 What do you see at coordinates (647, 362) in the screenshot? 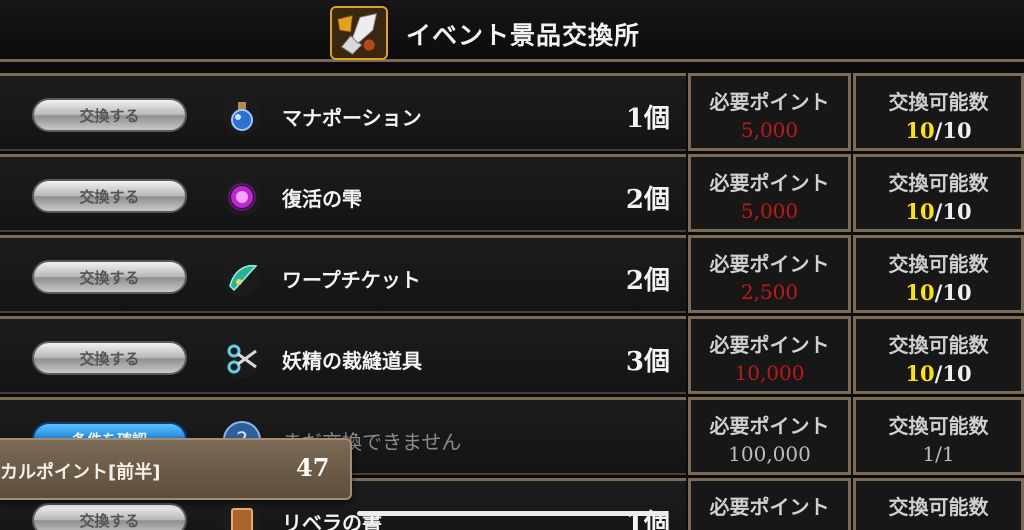
I see `item-quantity: 3個` at bounding box center [647, 362].